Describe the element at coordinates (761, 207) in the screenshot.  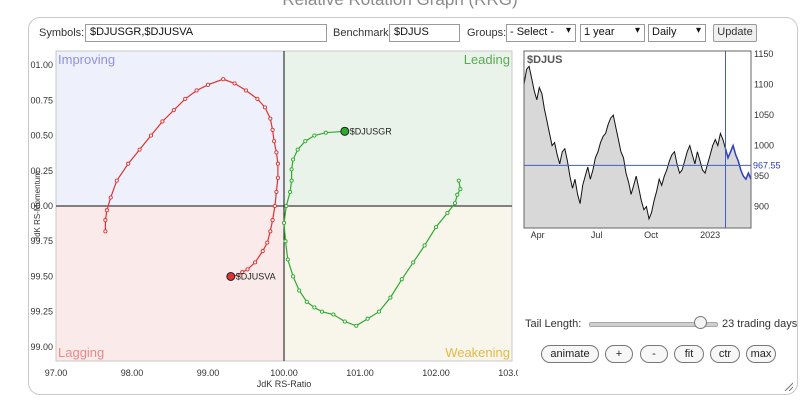
I see `price-y-tick-label: 900` at that location.